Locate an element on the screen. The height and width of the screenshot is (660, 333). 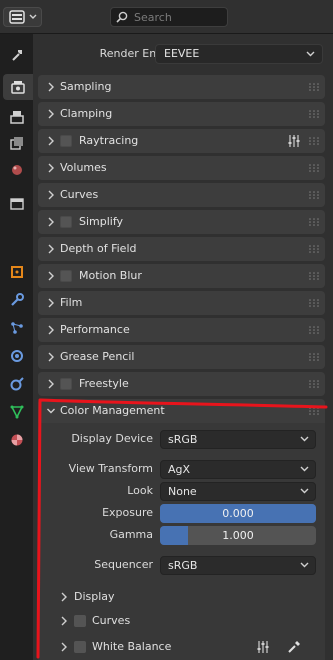
raytracing-checkbox is located at coordinates (66, 141).